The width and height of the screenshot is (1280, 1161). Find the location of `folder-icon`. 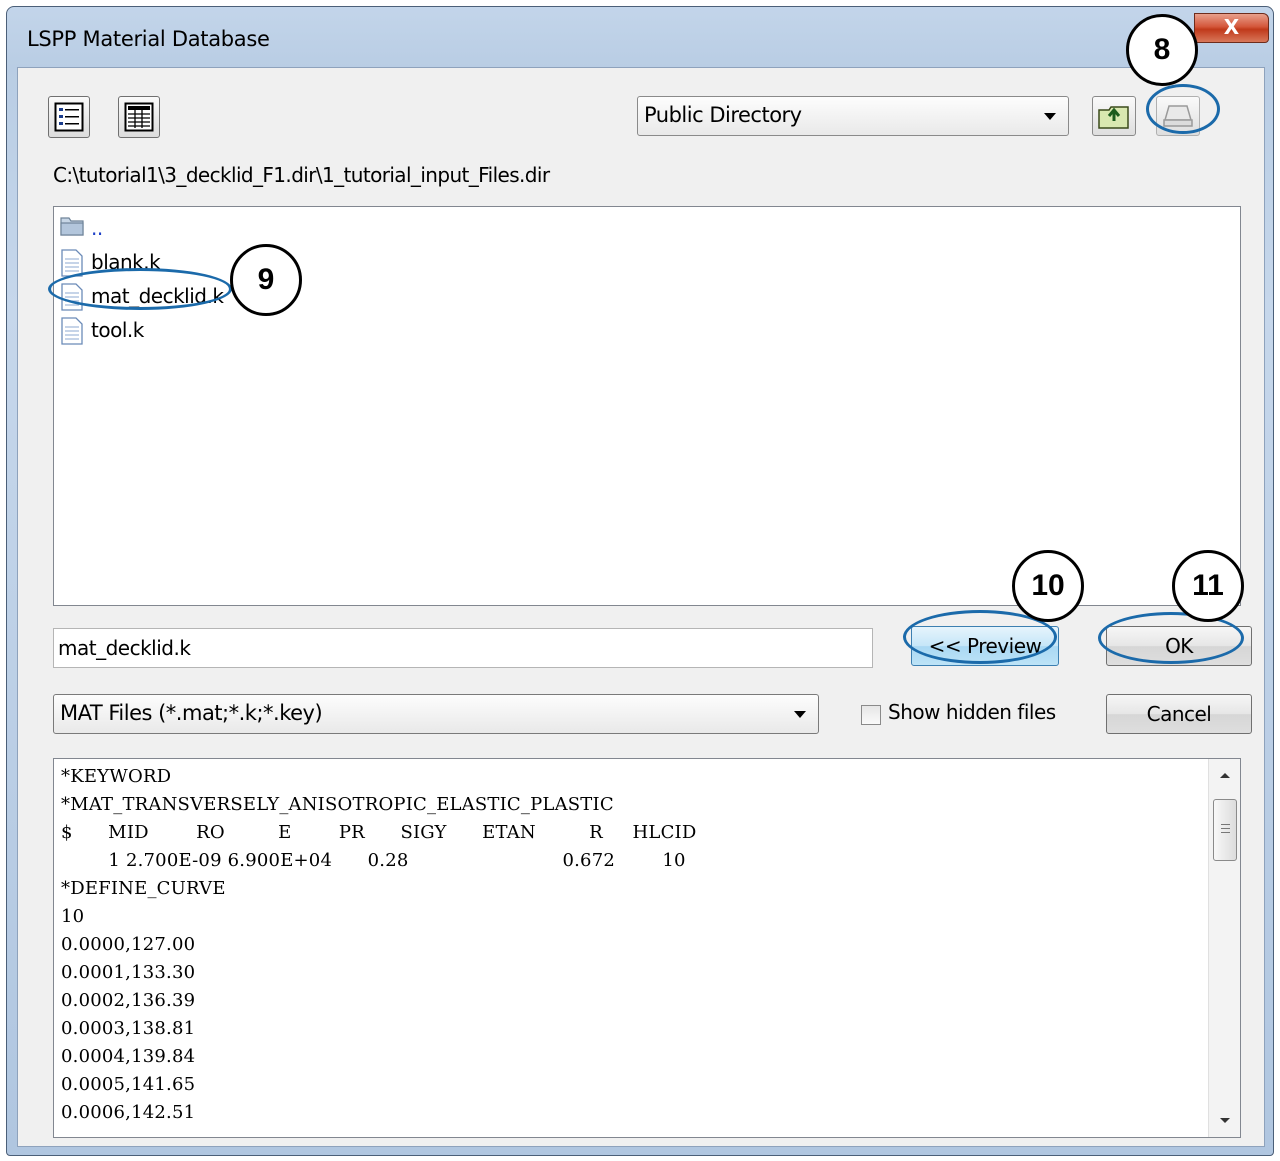

folder-icon is located at coordinates (72, 226).